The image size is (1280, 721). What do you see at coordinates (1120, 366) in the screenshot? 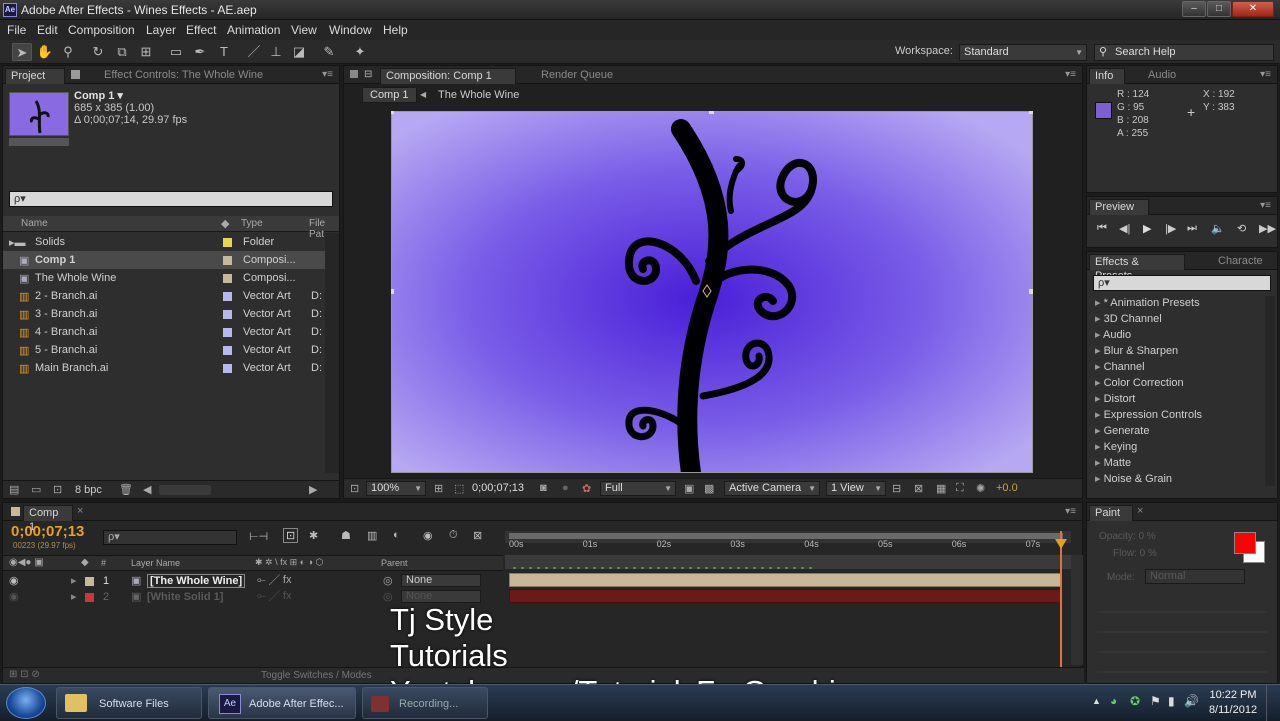
I see `effects-category: ▸ Channel` at bounding box center [1120, 366].